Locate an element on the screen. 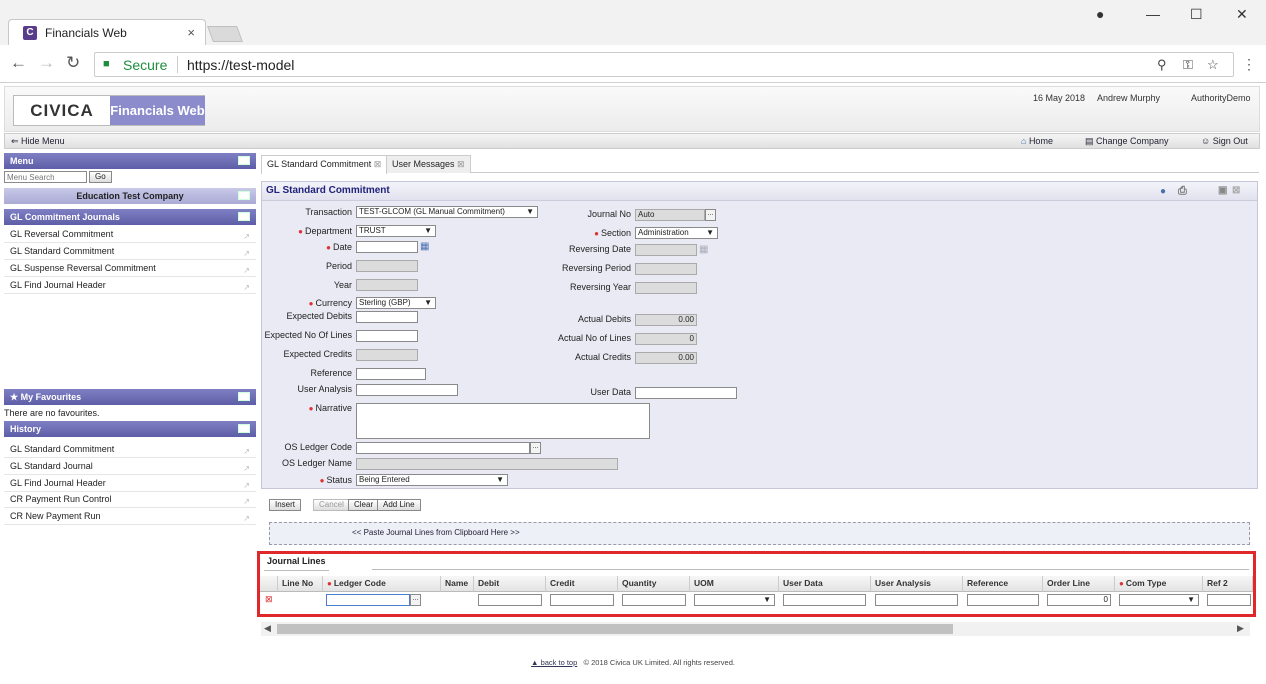 Image resolution: width=1266 pixels, height=684 pixels. browser-tab: C Financials Web × is located at coordinates (107, 32).